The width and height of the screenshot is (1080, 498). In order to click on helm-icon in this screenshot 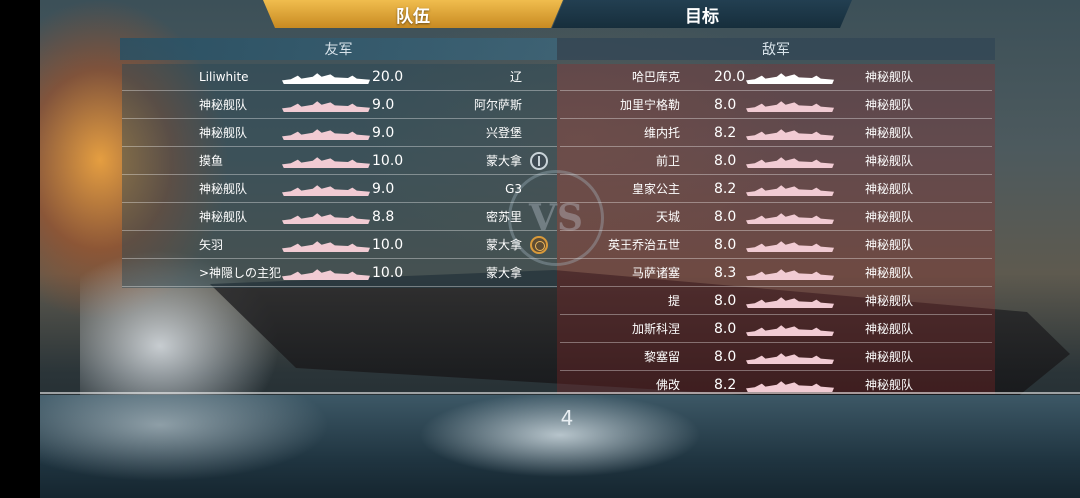, I will do `click(539, 245)`.